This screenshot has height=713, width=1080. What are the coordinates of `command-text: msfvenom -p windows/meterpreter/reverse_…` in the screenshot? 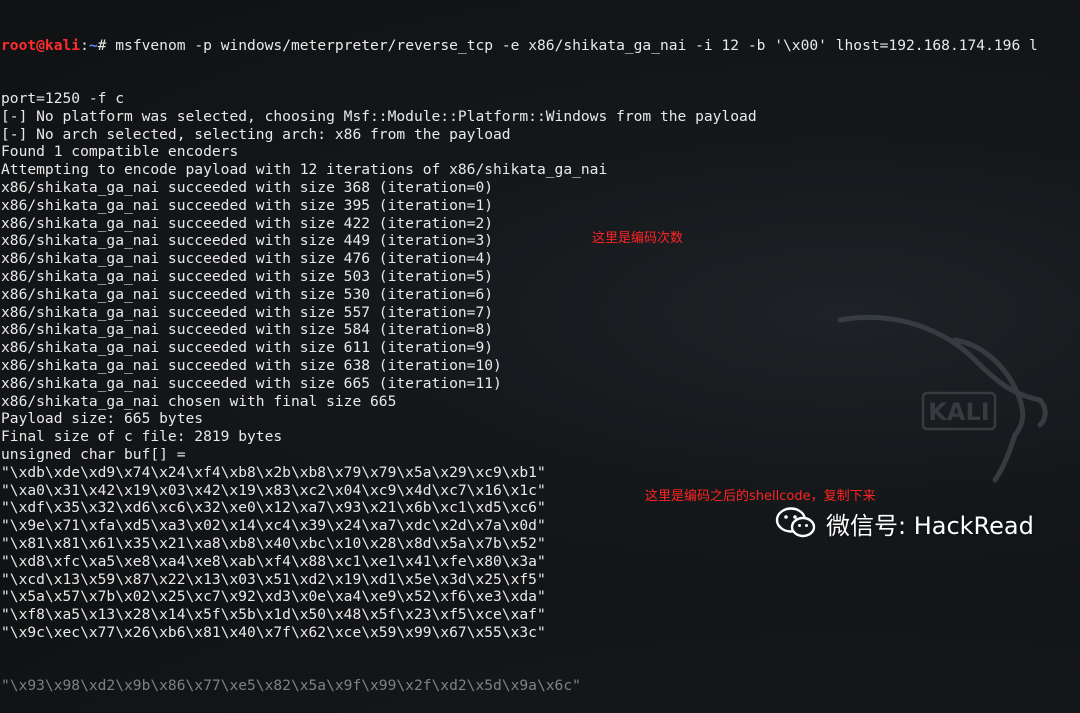 It's located at (572, 45).